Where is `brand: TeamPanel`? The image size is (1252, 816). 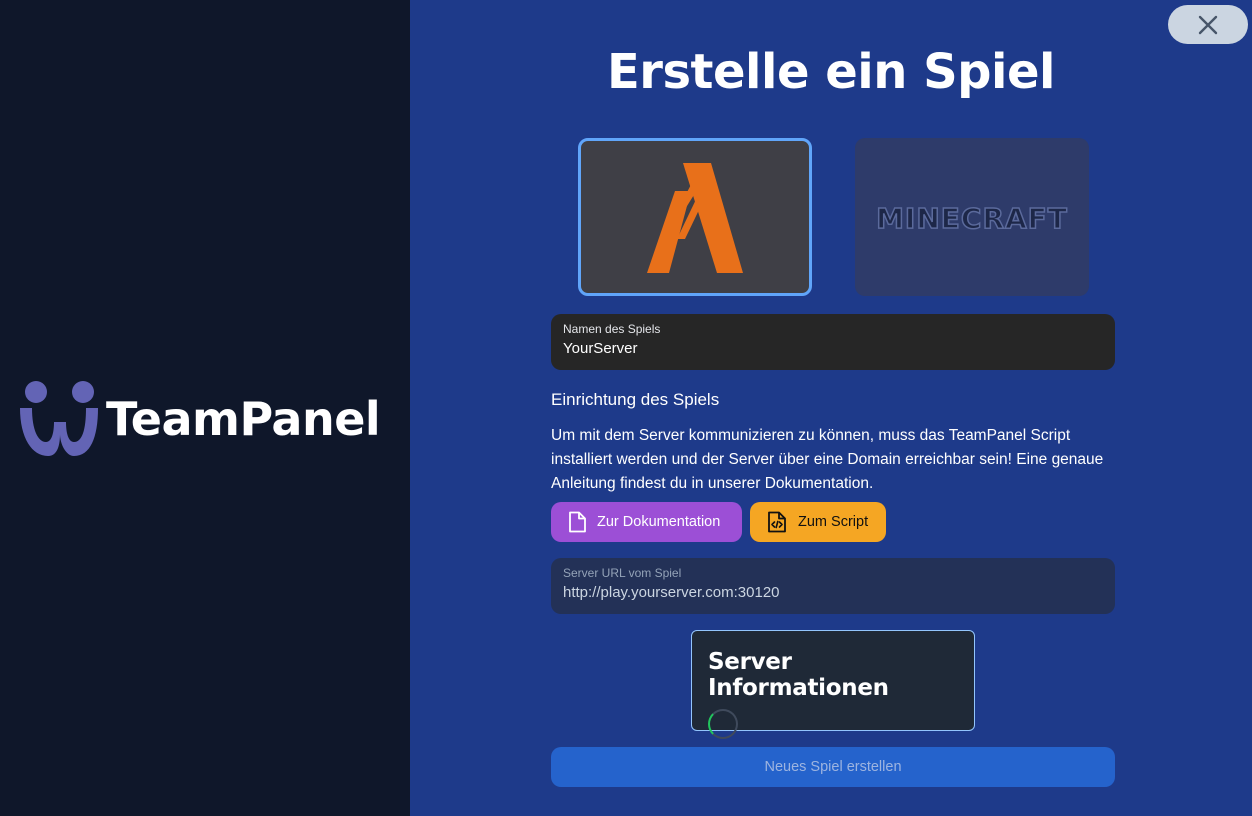 brand: TeamPanel is located at coordinates (199, 419).